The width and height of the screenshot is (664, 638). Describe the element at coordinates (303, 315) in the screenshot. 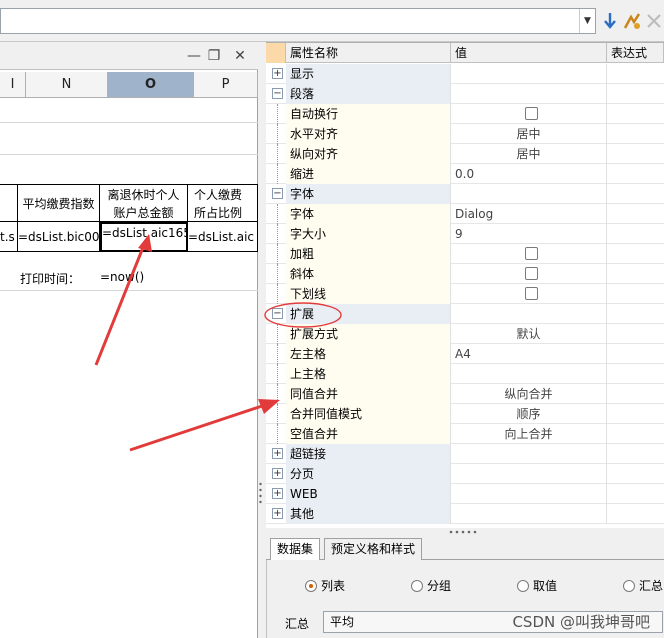

I see `highlight-circle` at that location.